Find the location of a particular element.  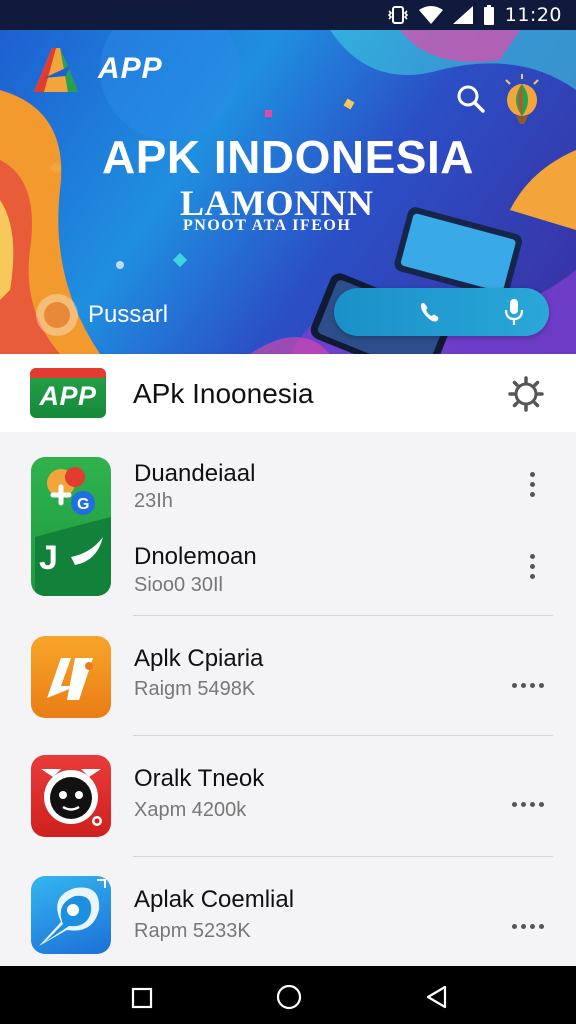

list-item-subtitle: 23Ih is located at coordinates (153, 501).